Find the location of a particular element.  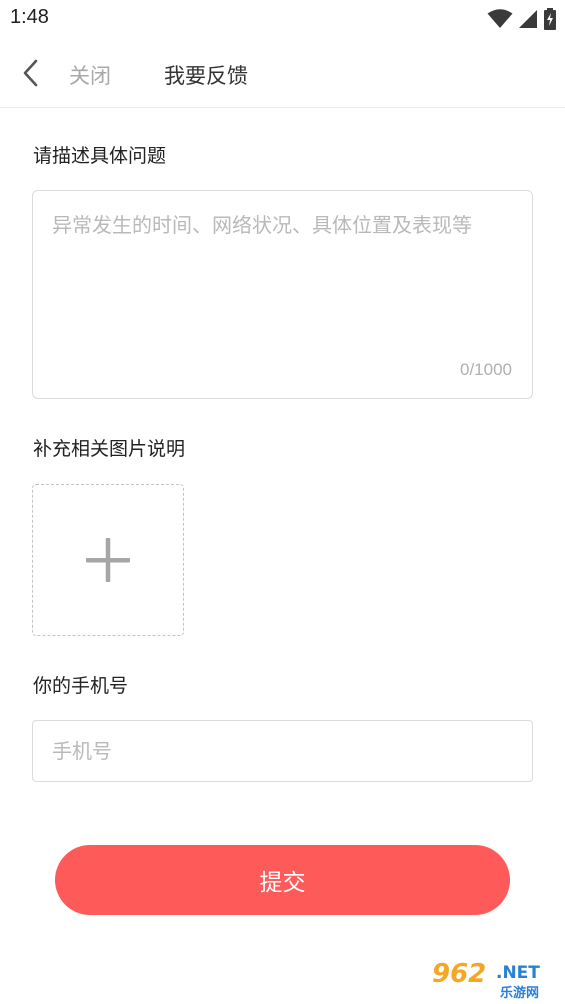

add-image-button is located at coordinates (108, 560).